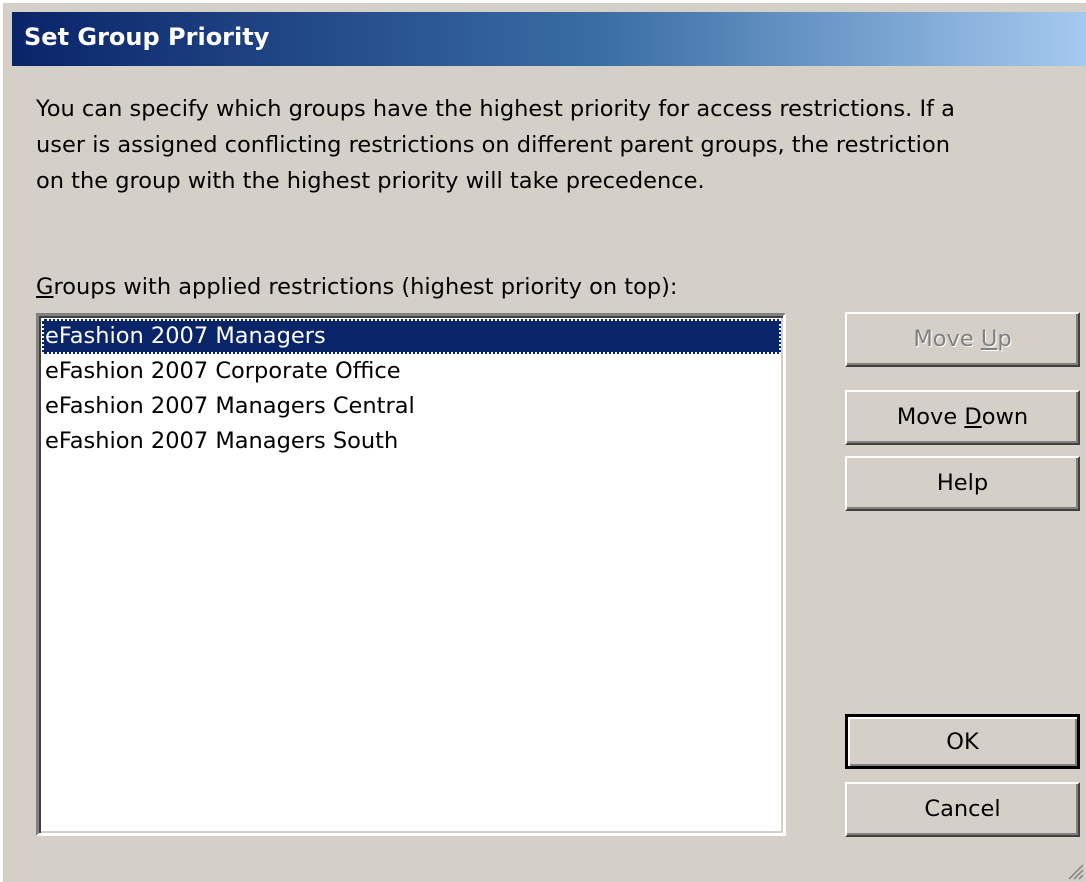  I want to click on move-down-mnemonic: D, so click(973, 417).